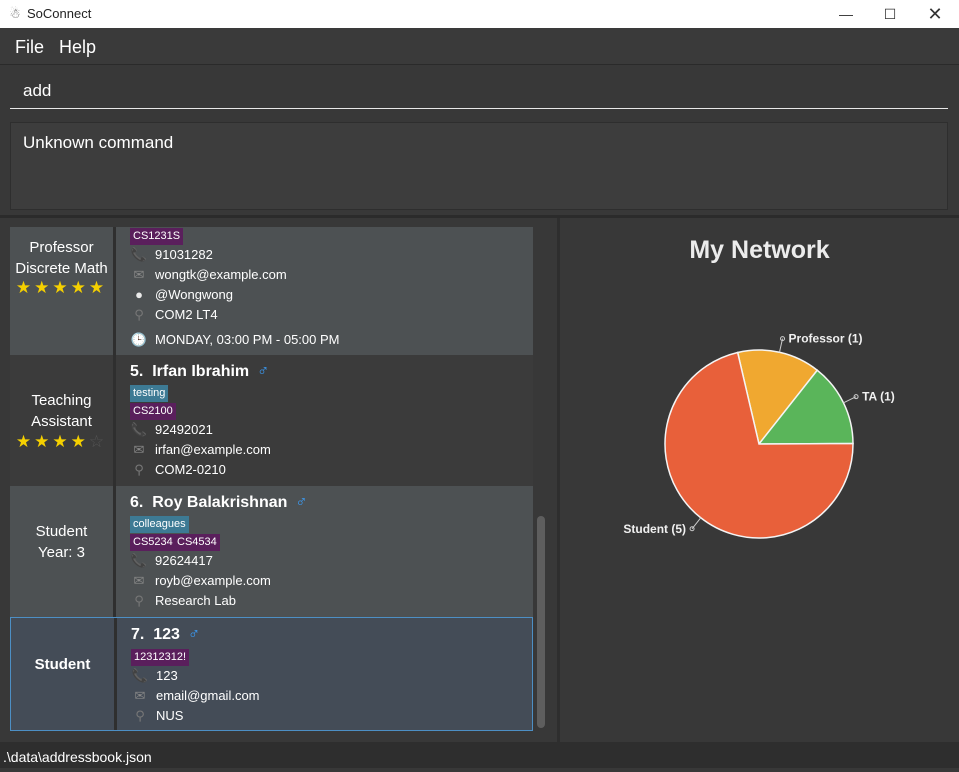 This screenshot has height=772, width=959. What do you see at coordinates (153, 411) in the screenshot?
I see `module-tag: CS2100` at bounding box center [153, 411].